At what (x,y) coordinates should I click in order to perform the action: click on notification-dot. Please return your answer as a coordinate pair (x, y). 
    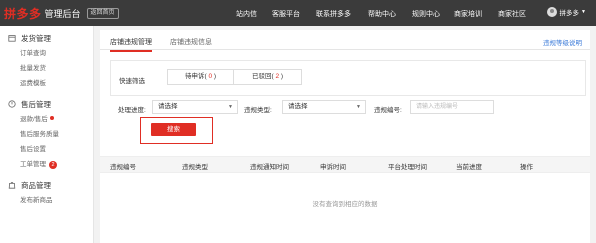
    Looking at the image, I should click on (51, 118).